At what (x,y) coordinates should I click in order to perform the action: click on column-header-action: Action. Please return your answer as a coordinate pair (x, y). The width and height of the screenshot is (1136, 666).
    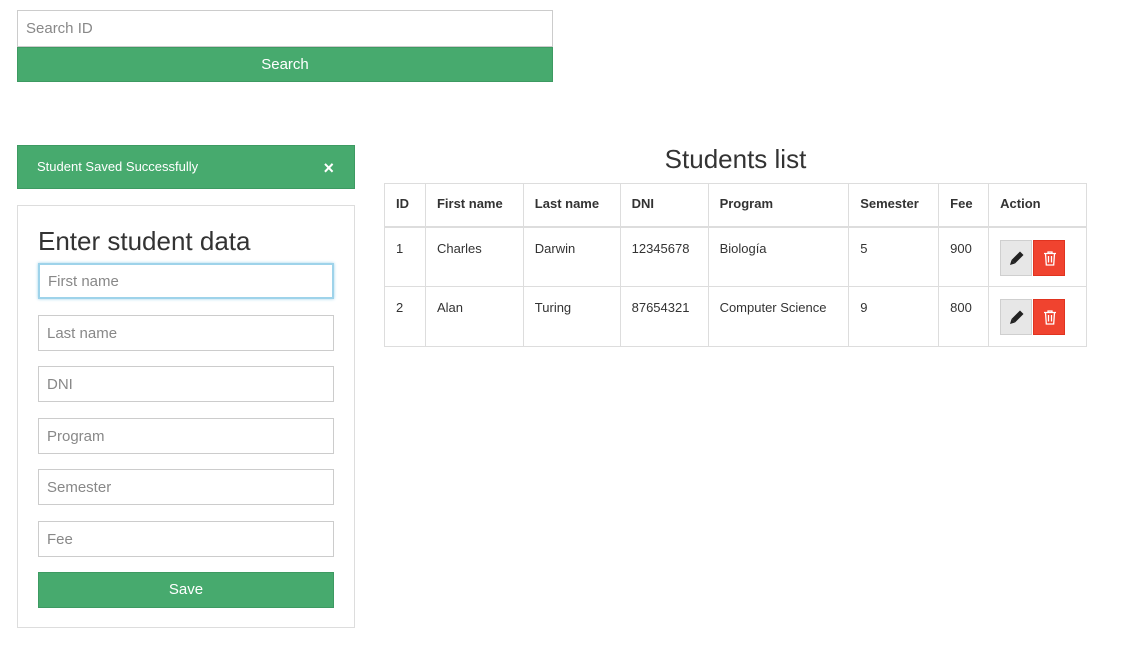
    Looking at the image, I should click on (1037, 205).